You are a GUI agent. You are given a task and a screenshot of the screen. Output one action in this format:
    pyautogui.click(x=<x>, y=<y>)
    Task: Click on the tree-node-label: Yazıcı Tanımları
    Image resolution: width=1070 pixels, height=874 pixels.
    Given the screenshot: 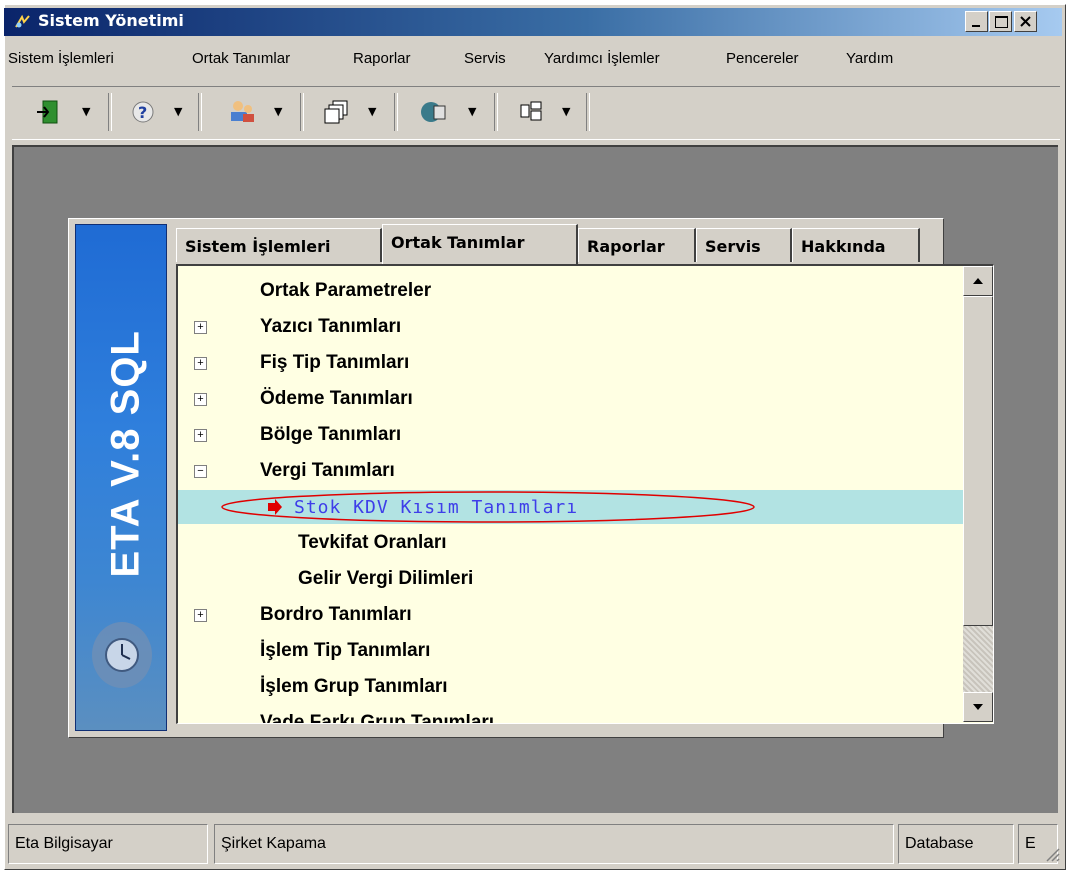 What is the action you would take?
    pyautogui.click(x=331, y=326)
    